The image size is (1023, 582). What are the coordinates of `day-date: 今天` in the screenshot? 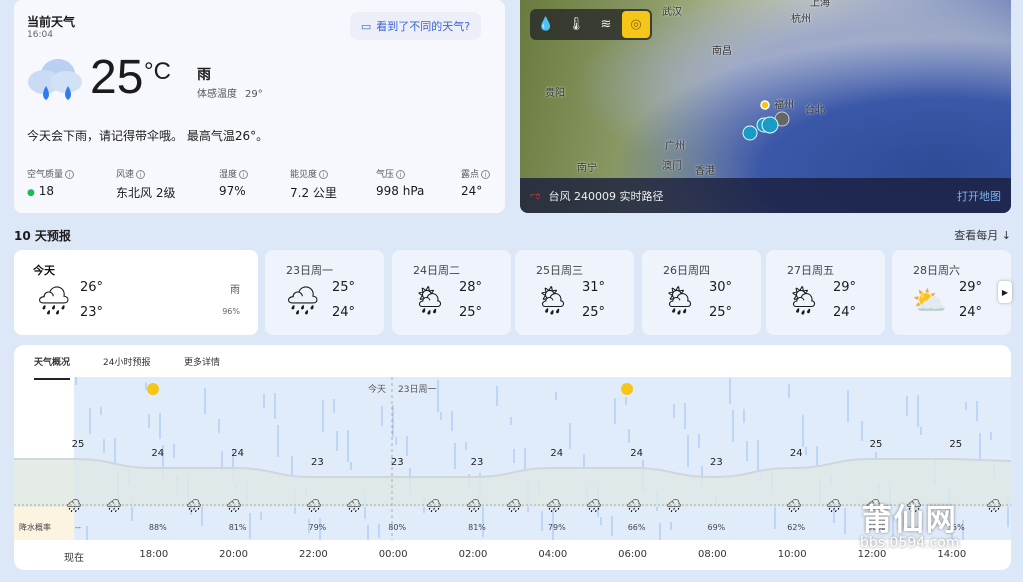 It's located at (44, 270).